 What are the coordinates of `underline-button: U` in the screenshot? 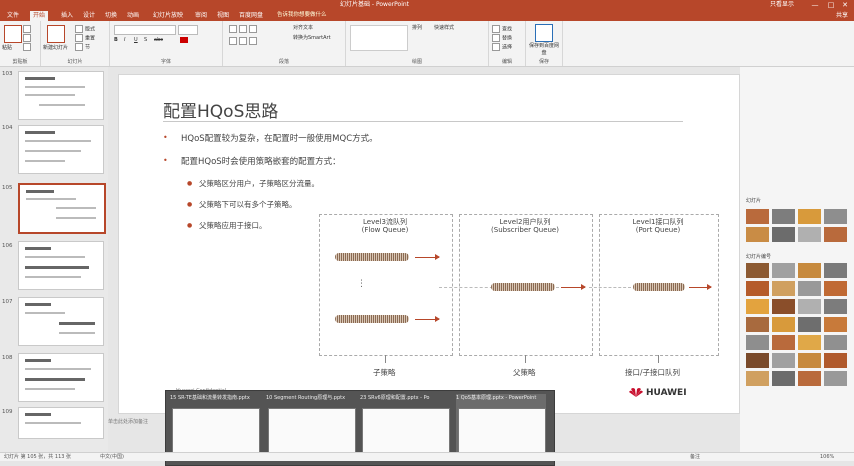 It's located at (136, 40).